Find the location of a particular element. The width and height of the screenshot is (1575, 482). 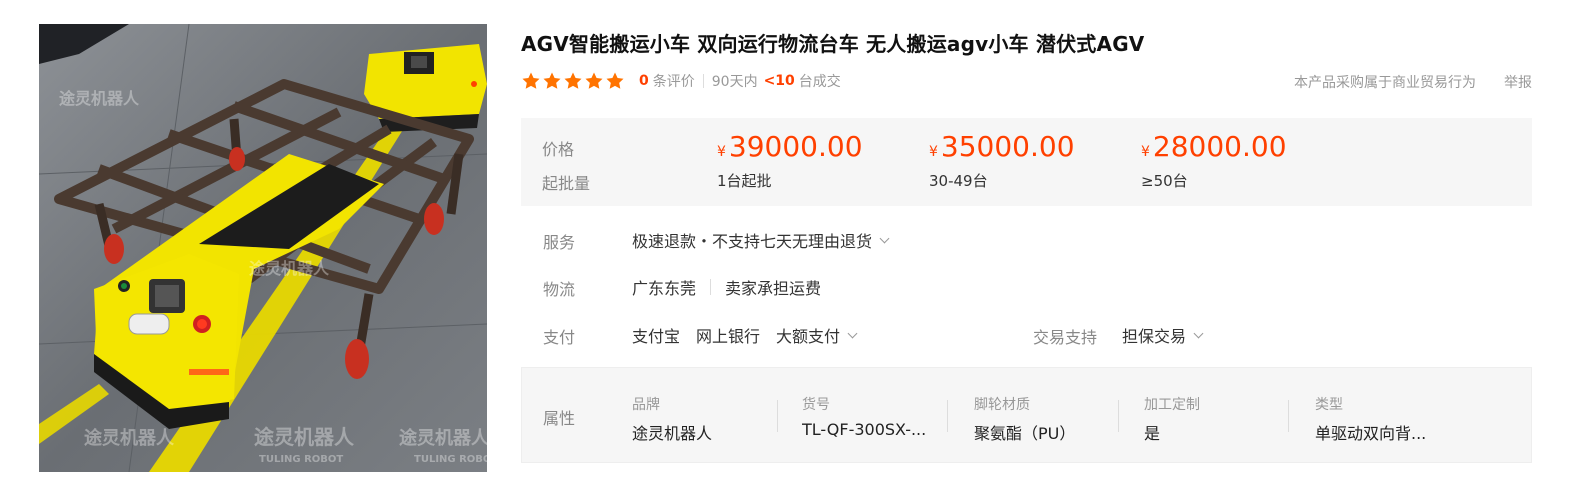

review-count: 0 is located at coordinates (644, 81).